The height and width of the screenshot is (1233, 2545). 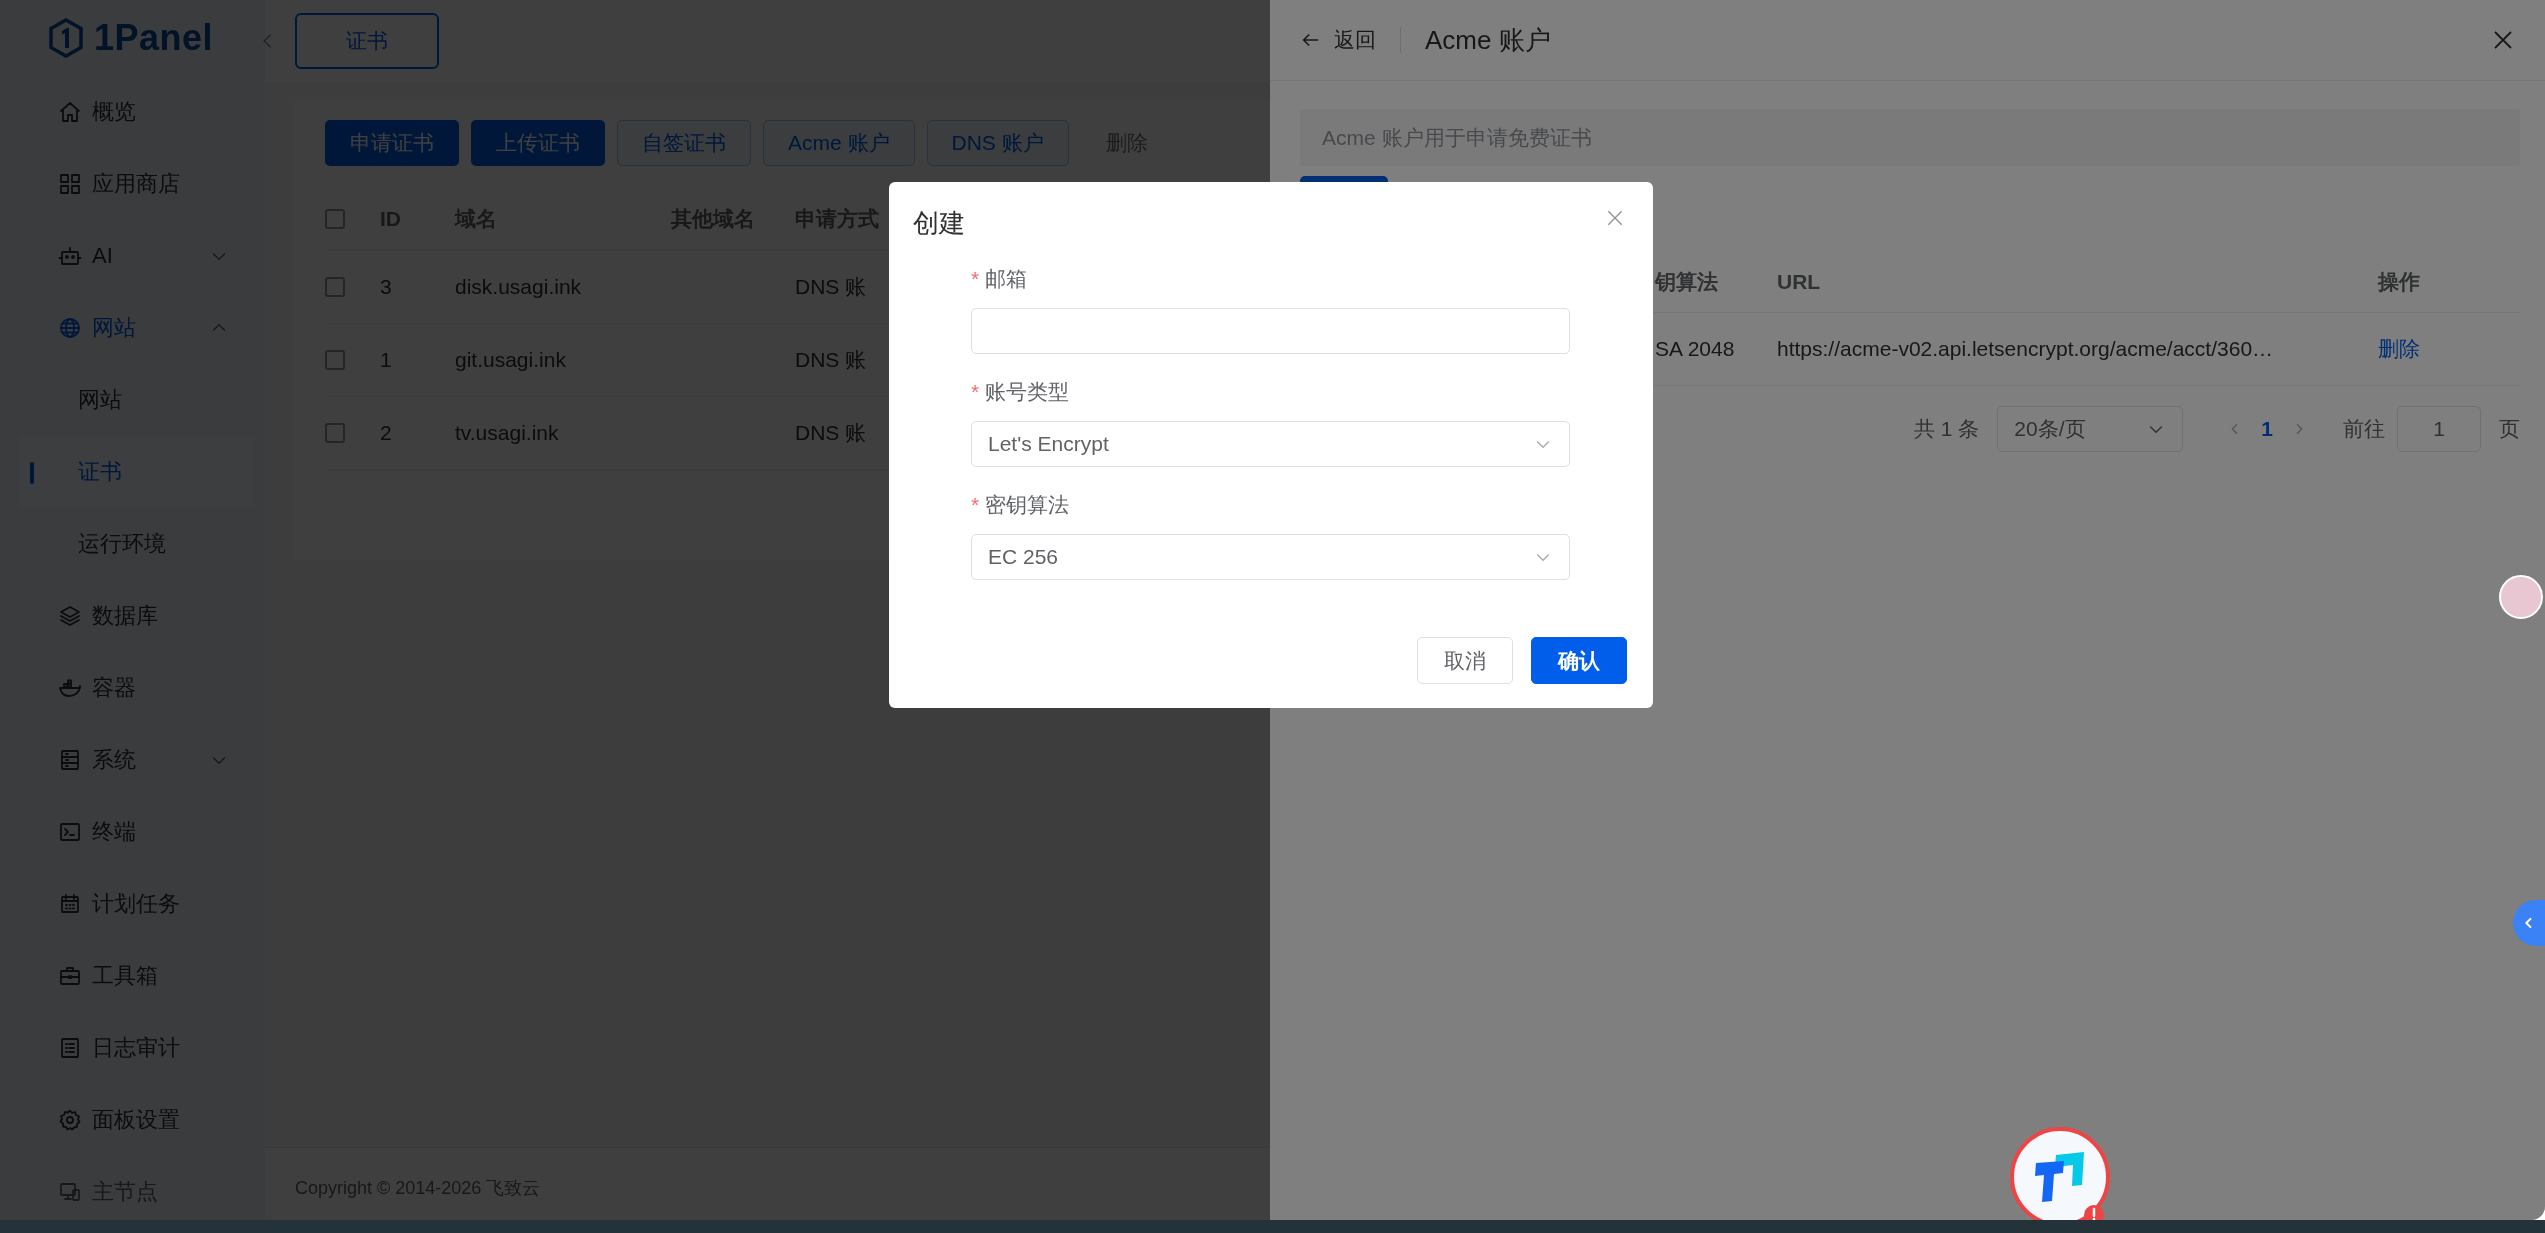 I want to click on column-header: 操作, so click(x=2399, y=282).